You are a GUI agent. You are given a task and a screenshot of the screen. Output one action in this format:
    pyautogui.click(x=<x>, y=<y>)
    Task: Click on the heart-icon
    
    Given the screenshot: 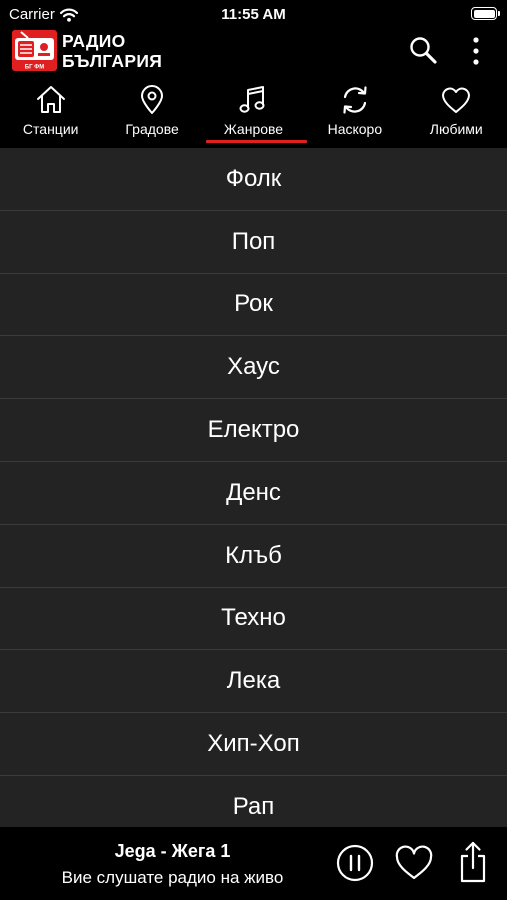 What is the action you would take?
    pyautogui.click(x=456, y=100)
    